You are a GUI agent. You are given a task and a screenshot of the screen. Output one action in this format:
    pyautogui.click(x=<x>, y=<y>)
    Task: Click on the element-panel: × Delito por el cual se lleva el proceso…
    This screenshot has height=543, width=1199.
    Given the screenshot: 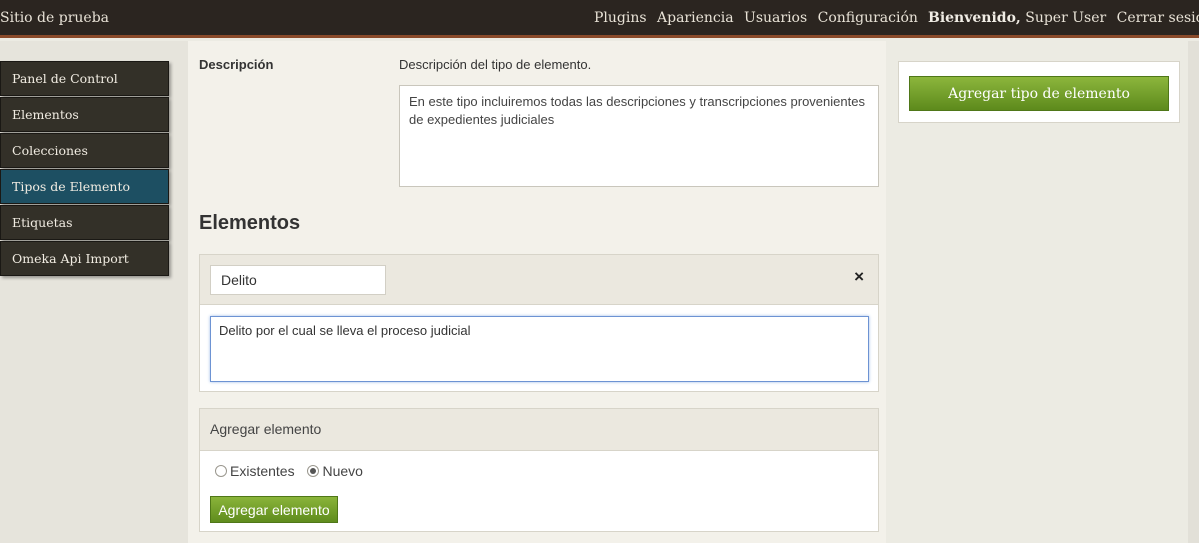 What is the action you would take?
    pyautogui.click(x=539, y=323)
    